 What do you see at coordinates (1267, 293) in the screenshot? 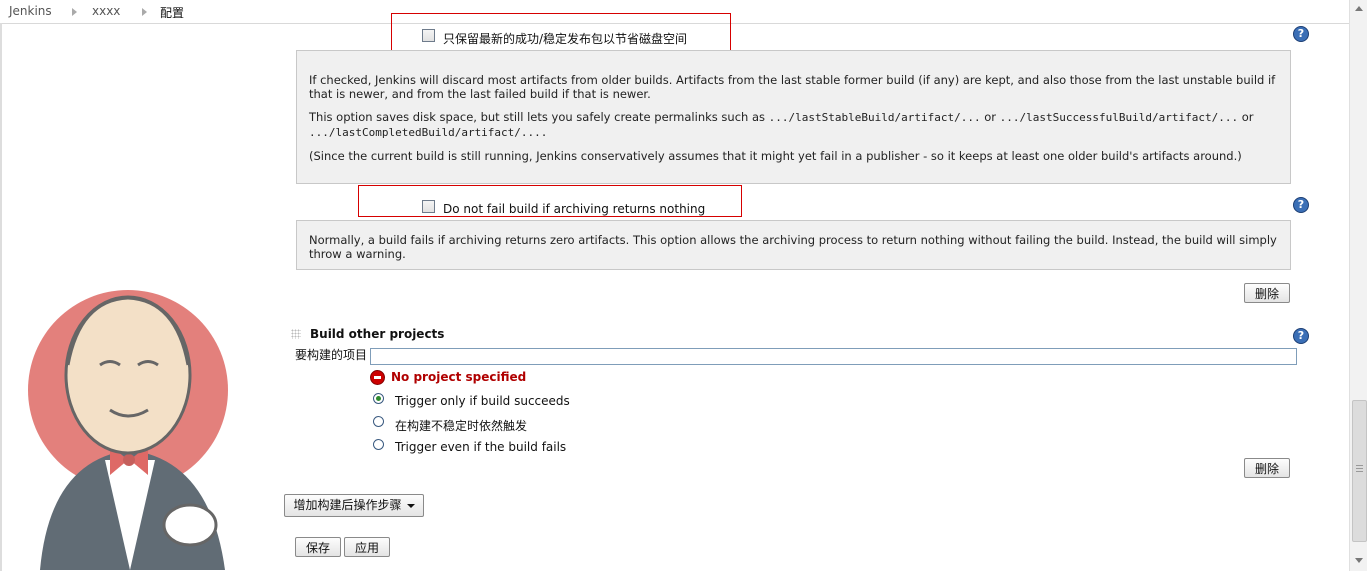
I see `delete-archive-button: 删除` at bounding box center [1267, 293].